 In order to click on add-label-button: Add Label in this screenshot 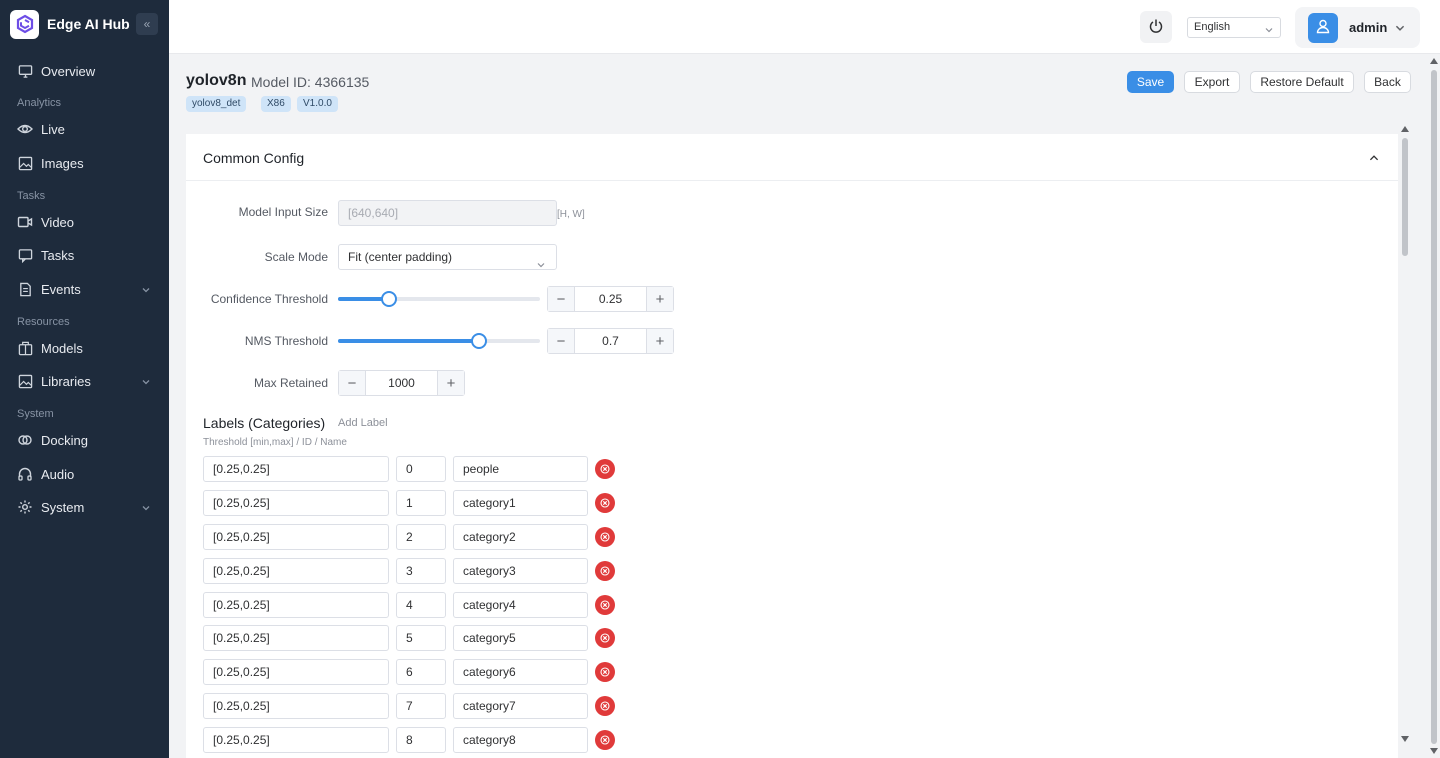, I will do `click(363, 423)`.